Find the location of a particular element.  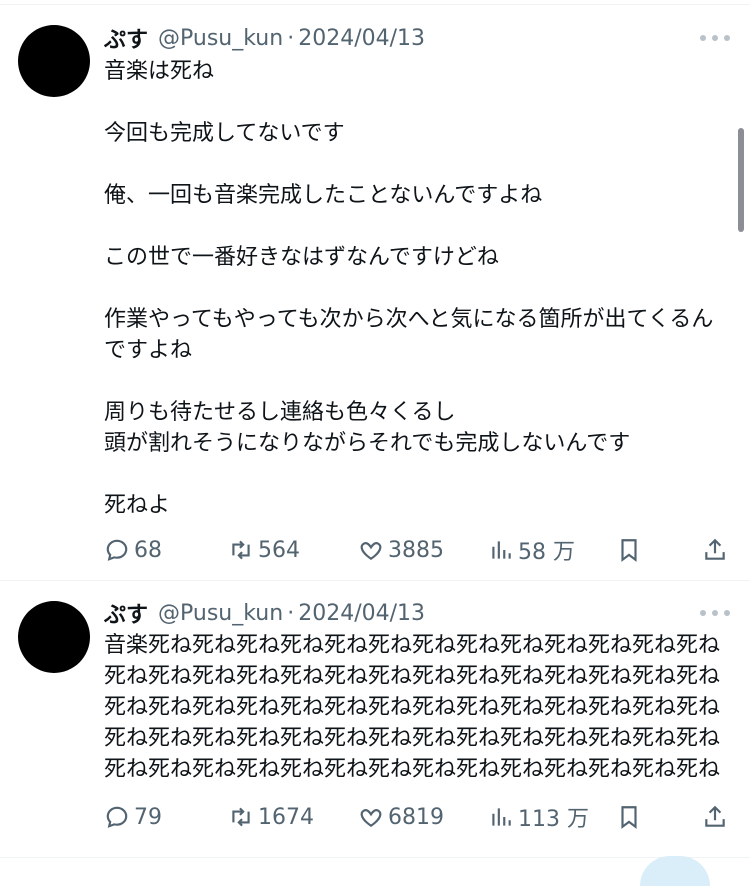

retweet-button: 1674 is located at coordinates (271, 817).